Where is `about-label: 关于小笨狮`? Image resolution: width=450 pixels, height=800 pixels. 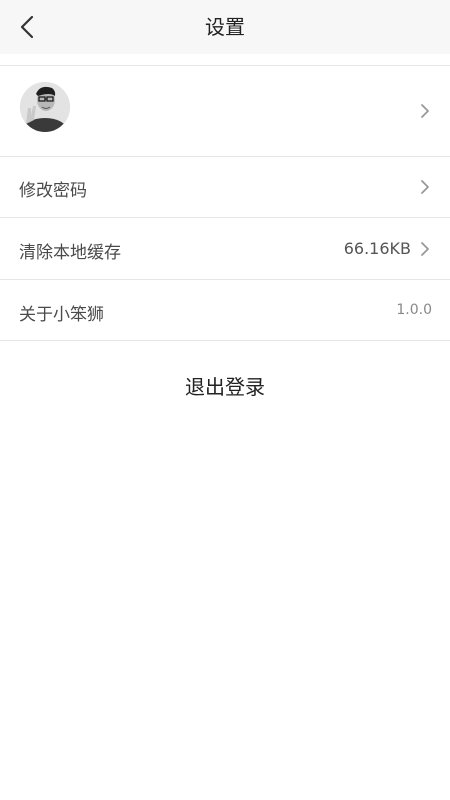 about-label: 关于小笨狮 is located at coordinates (61, 315).